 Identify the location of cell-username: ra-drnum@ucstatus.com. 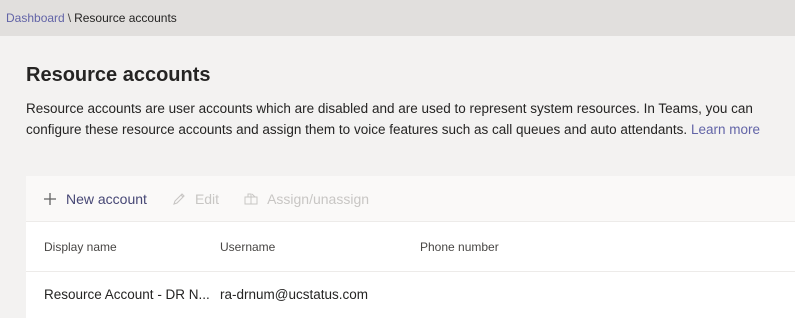
(294, 294).